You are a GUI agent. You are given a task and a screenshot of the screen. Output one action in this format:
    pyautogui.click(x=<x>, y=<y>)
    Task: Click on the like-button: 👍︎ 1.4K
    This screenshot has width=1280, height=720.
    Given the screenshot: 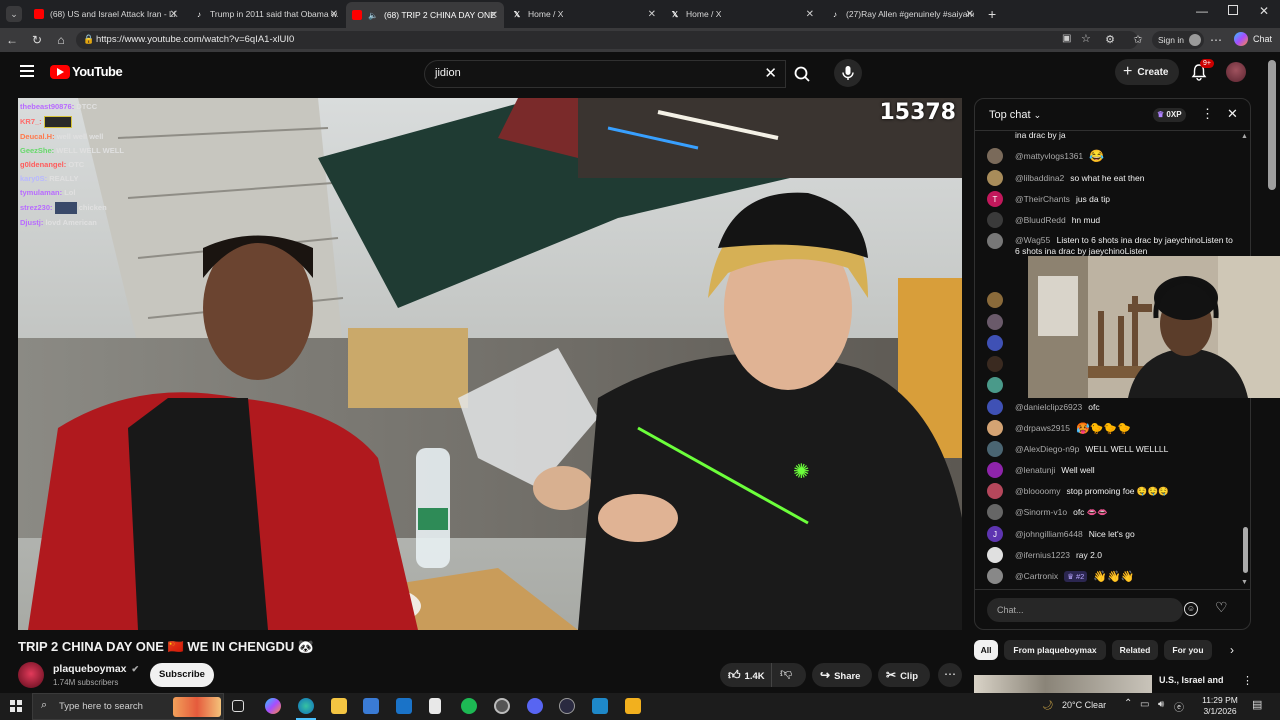 What is the action you would take?
    pyautogui.click(x=746, y=675)
    